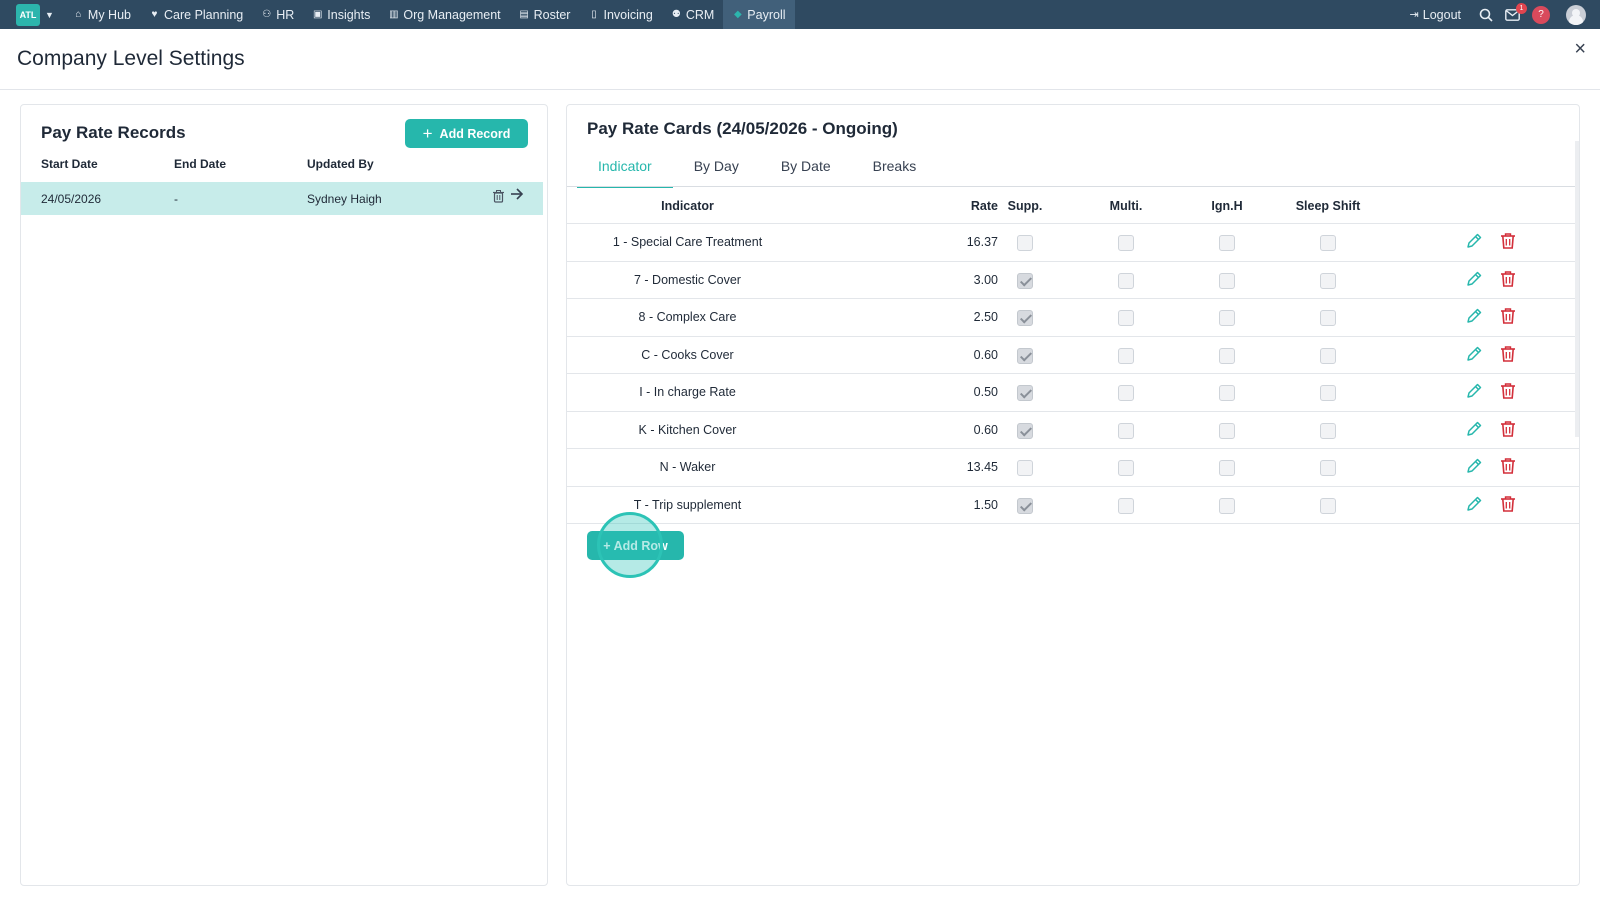 This screenshot has width=1600, height=900. Describe the element at coordinates (985, 317) in the screenshot. I see `rate-cell: 2.50` at that location.